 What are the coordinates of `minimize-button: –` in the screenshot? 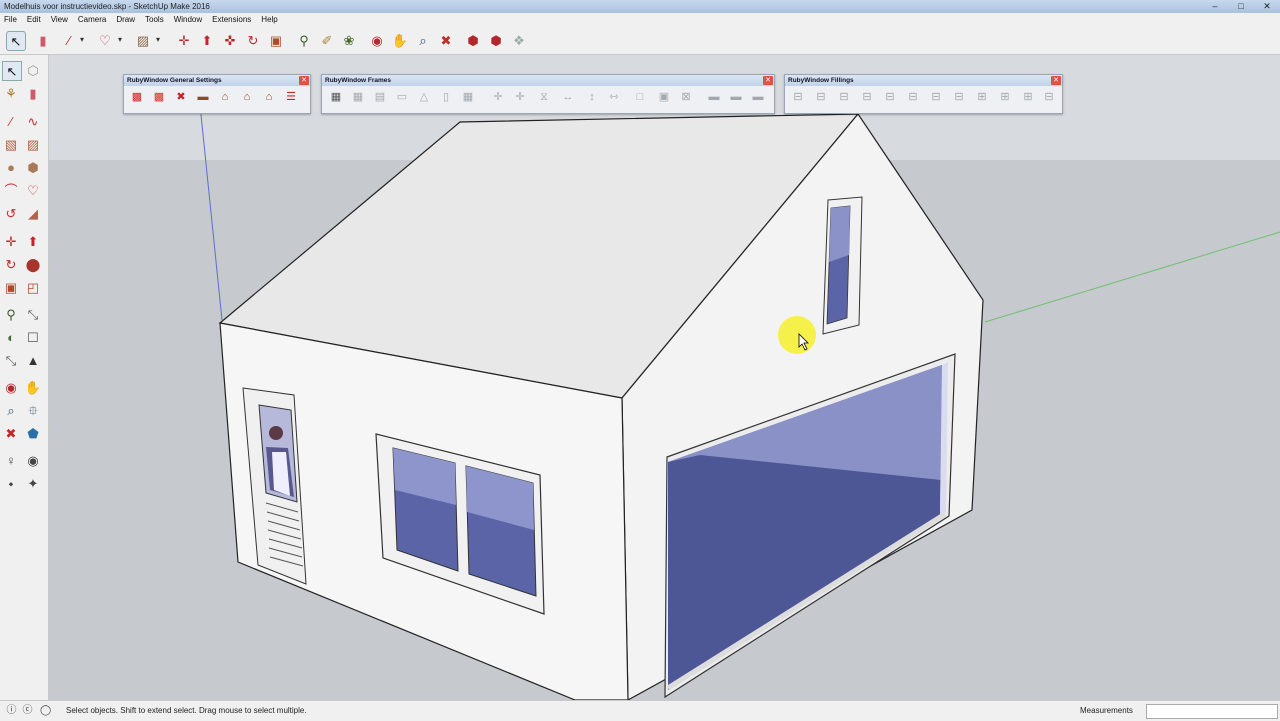 It's located at (1215, 6).